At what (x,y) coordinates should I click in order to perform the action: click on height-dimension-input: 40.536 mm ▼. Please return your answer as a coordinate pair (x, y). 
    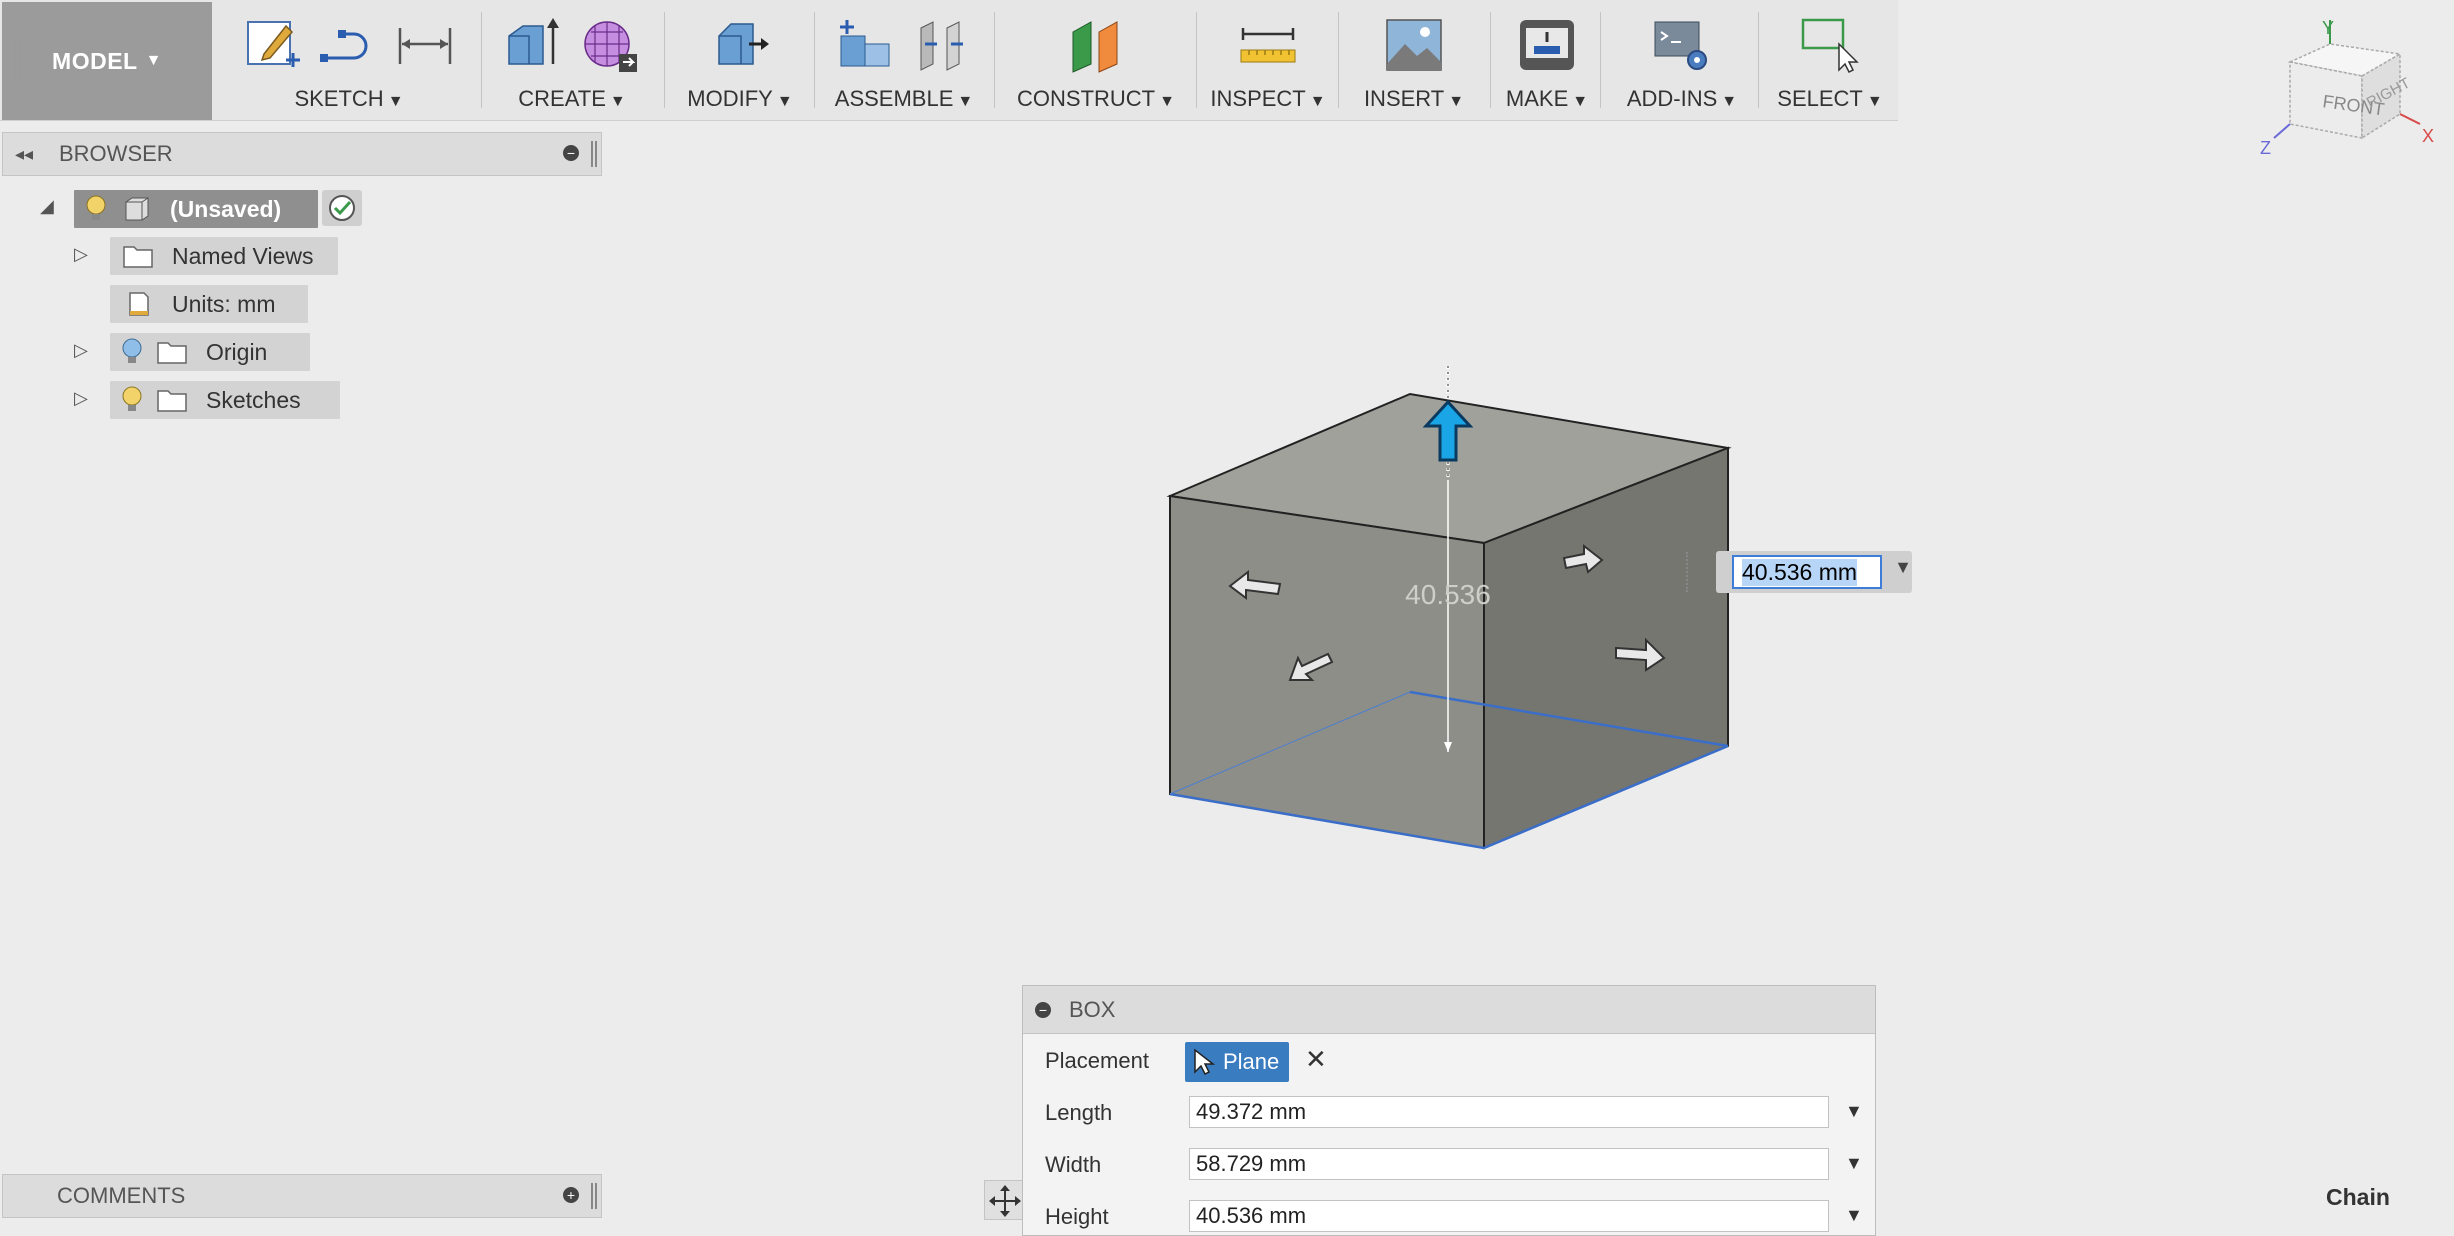
    Looking at the image, I should click on (1799, 572).